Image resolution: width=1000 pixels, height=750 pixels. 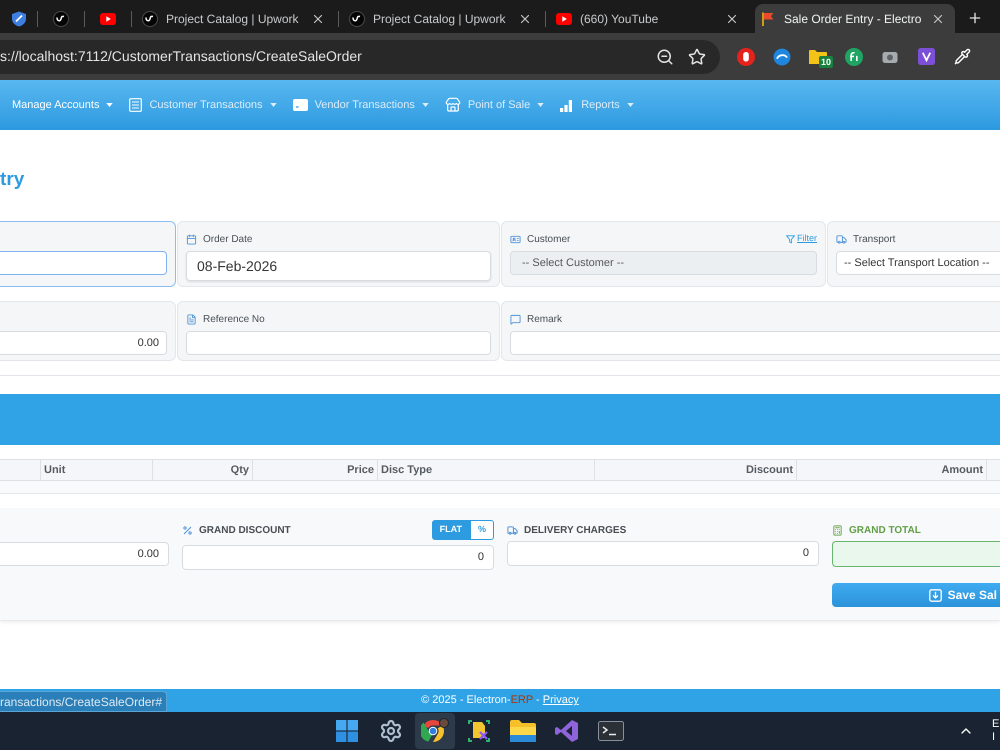 I want to click on document-icon, so click(x=191, y=319).